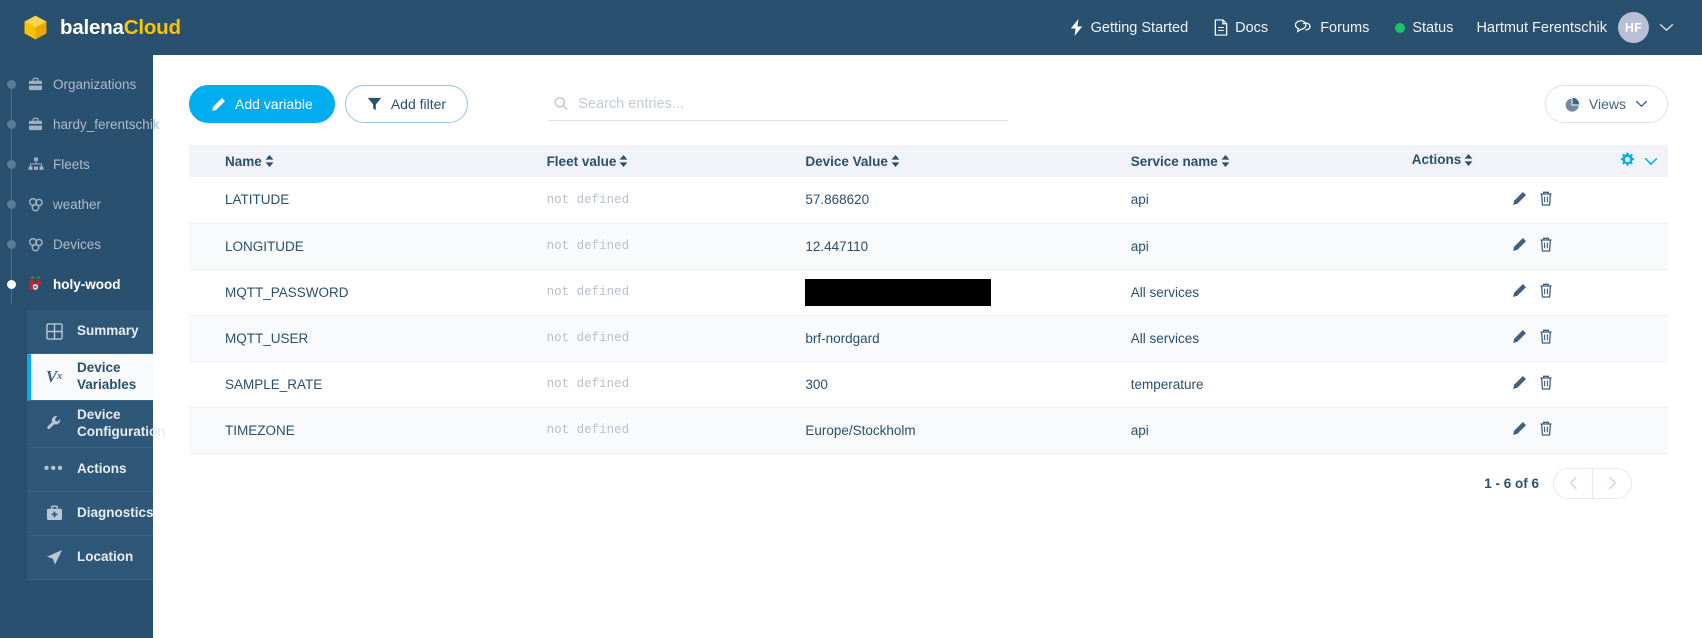  I want to click on sidebar-item-organizations: Organizations, so click(76, 84).